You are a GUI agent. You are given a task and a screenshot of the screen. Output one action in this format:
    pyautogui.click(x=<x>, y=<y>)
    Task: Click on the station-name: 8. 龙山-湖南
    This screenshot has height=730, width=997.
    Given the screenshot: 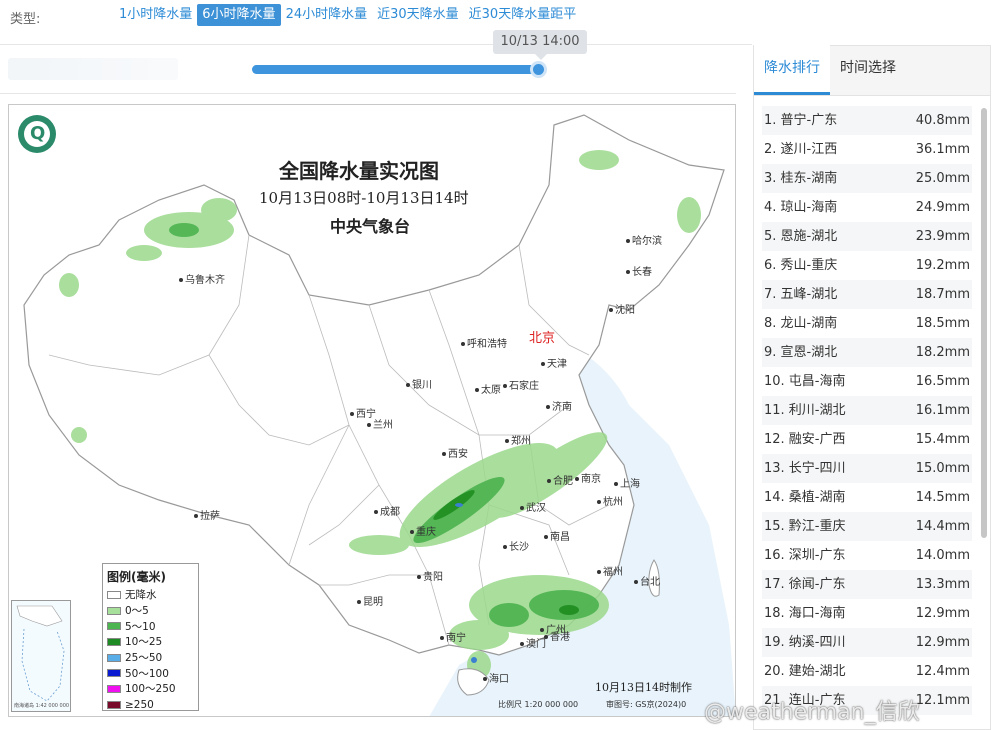 What is the action you would take?
    pyautogui.click(x=801, y=323)
    